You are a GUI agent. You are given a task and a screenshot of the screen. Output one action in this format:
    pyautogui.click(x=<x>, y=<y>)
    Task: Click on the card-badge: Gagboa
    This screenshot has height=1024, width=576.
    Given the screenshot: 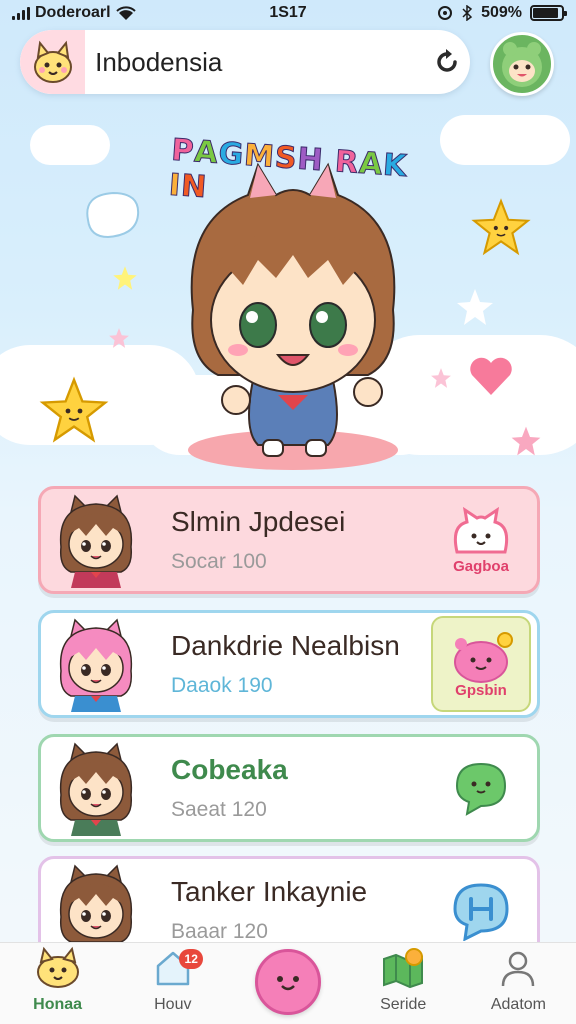 What is the action you would take?
    pyautogui.click(x=481, y=540)
    